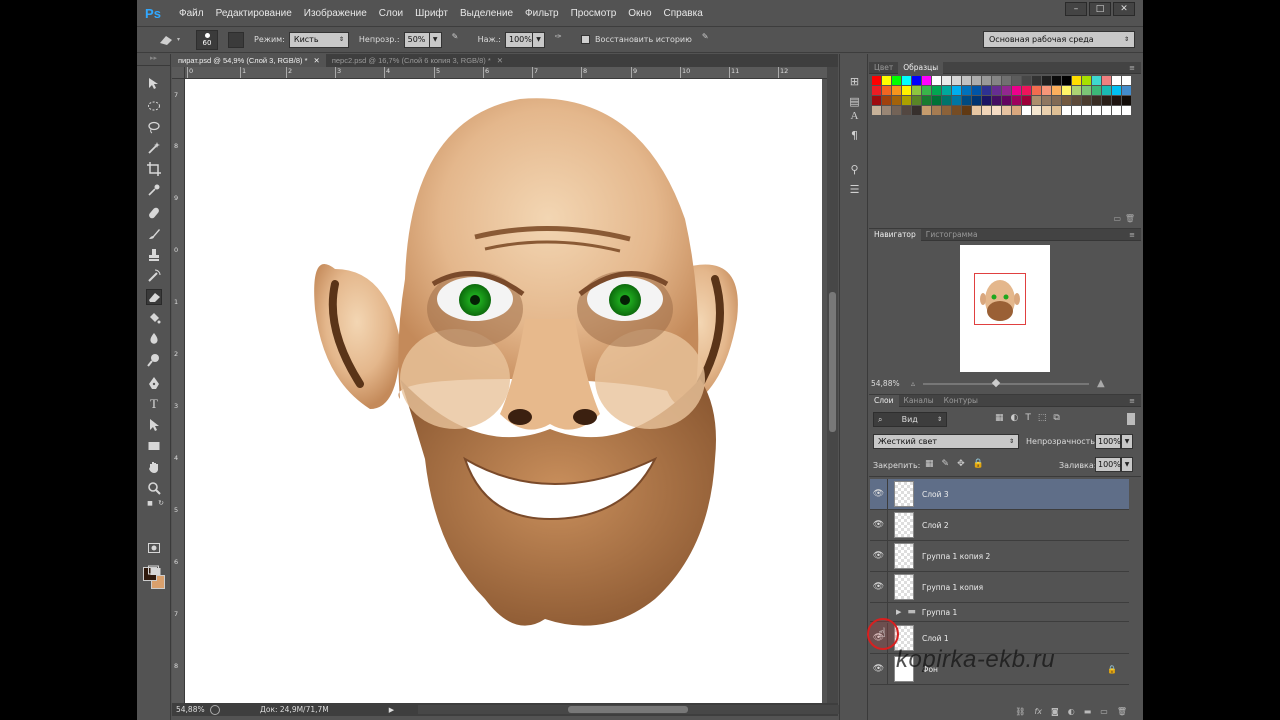  I want to click on menu-edit: Редактирование, so click(254, 13).